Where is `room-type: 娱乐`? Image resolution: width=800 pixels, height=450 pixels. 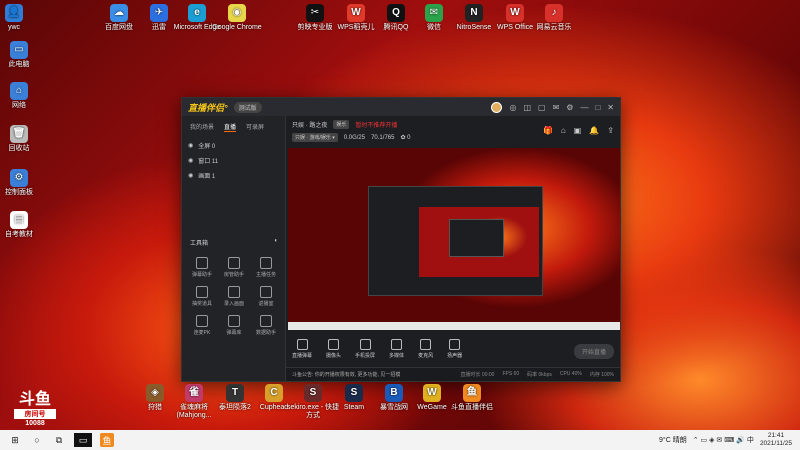
room-type: 娱乐 is located at coordinates (341, 124).